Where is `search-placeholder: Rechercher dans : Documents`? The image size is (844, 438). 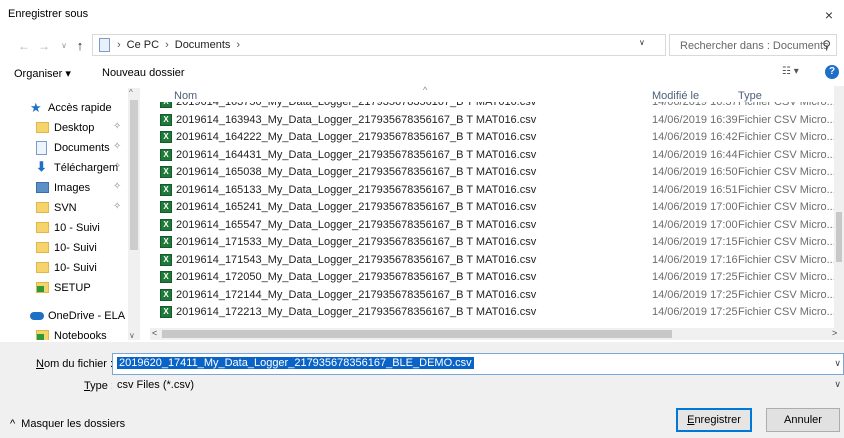
search-placeholder: Rechercher dans : Documents is located at coordinates (754, 46).